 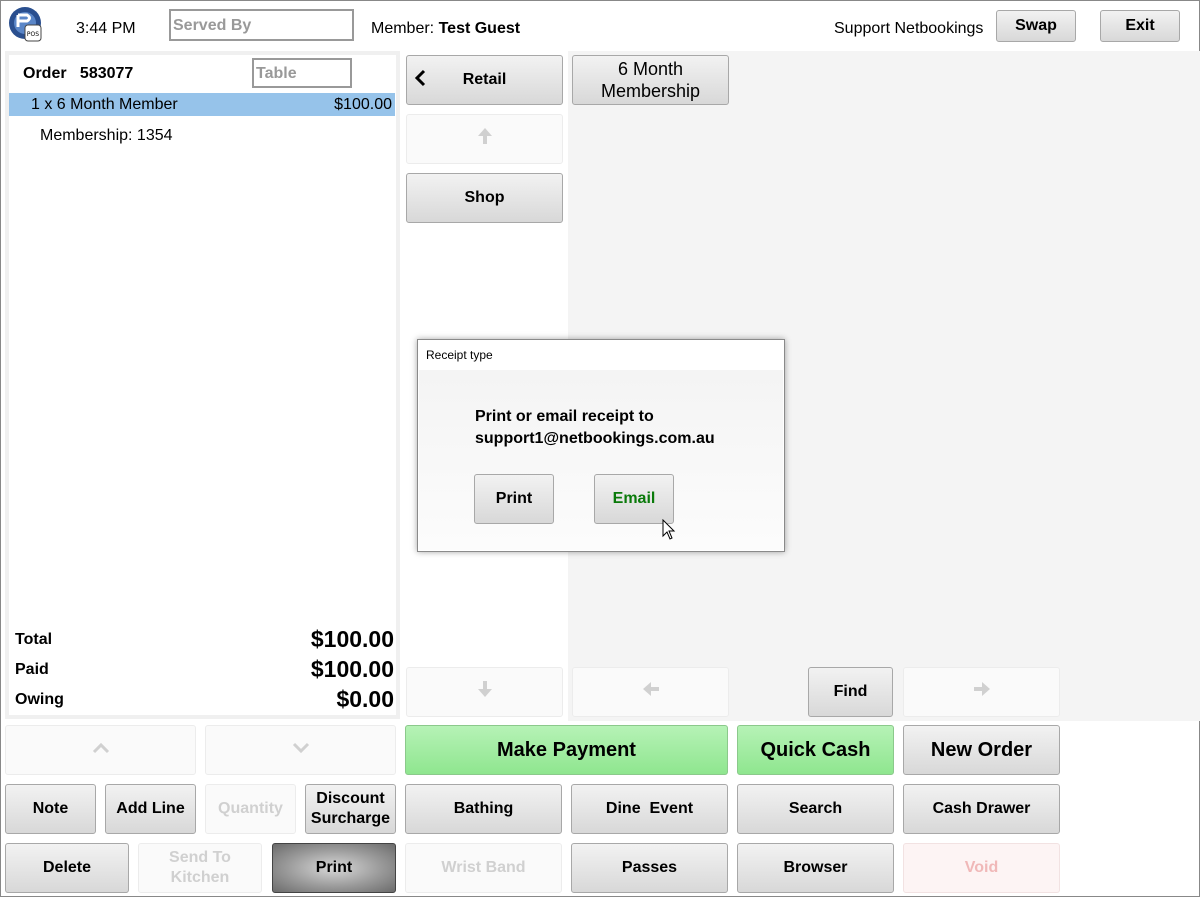 I want to click on wrist-band-button: Wrist Band, so click(x=483, y=868).